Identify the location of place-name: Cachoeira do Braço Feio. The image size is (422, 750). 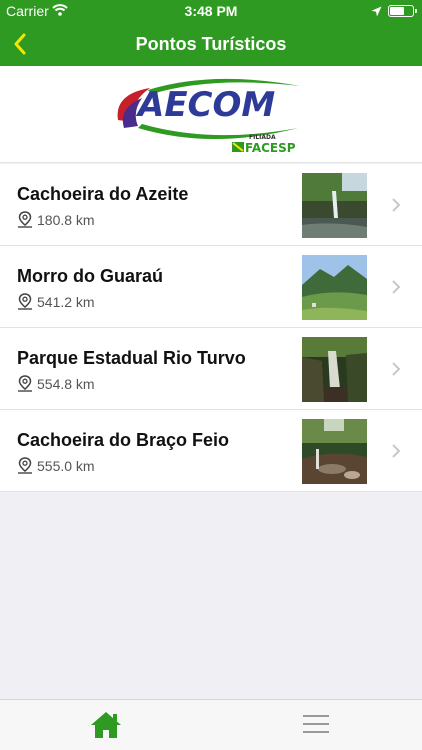
(123, 440).